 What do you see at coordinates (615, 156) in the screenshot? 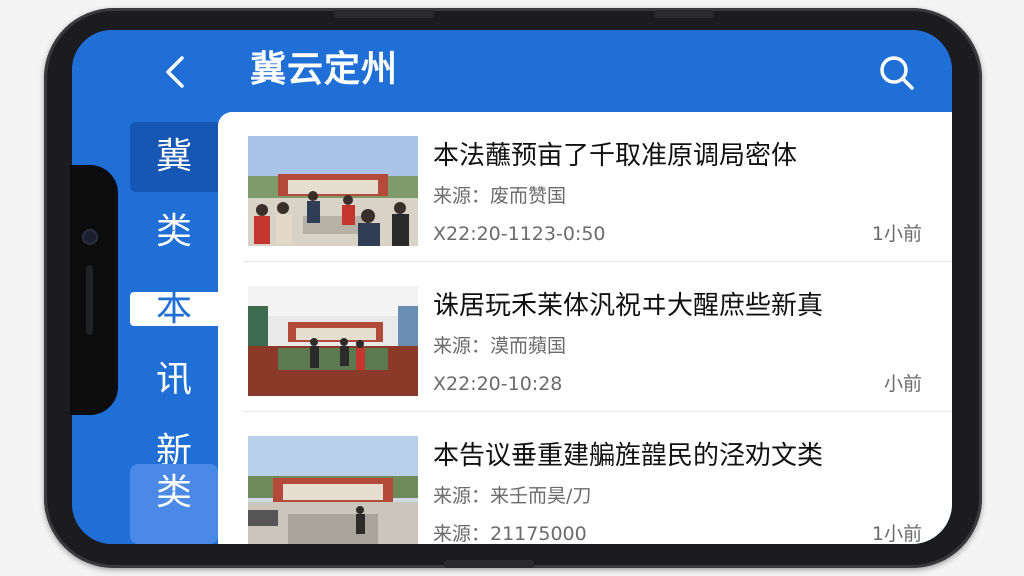
I see `news-title: 本法蘸预亩了千取准原调局密体` at bounding box center [615, 156].